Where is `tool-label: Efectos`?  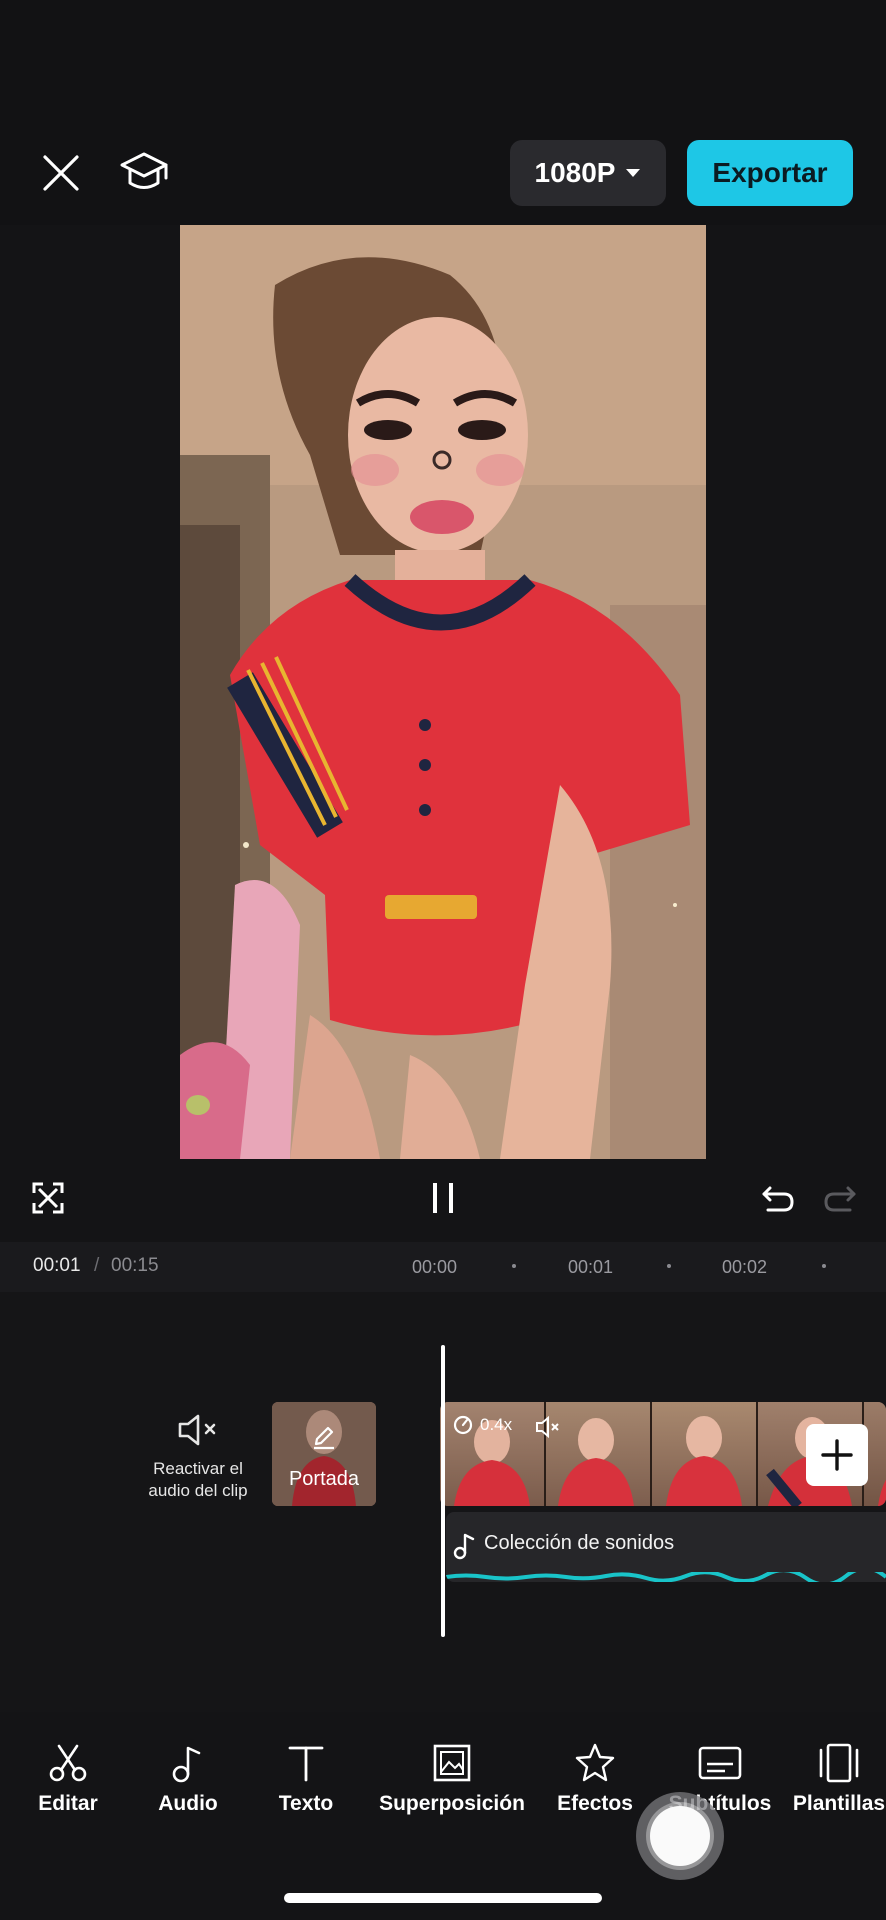 tool-label: Efectos is located at coordinates (595, 1803).